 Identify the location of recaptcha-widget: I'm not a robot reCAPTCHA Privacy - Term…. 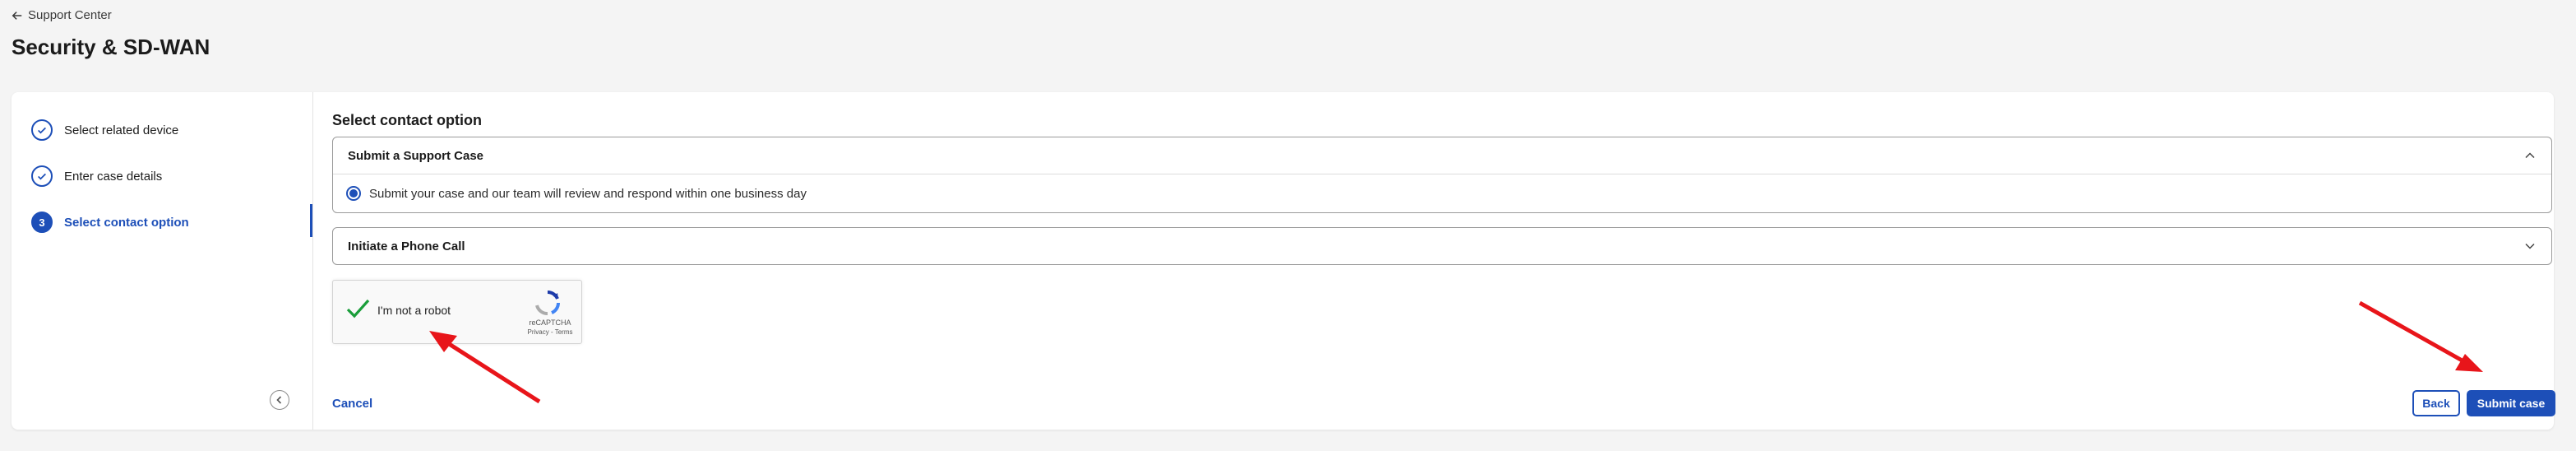
(457, 312).